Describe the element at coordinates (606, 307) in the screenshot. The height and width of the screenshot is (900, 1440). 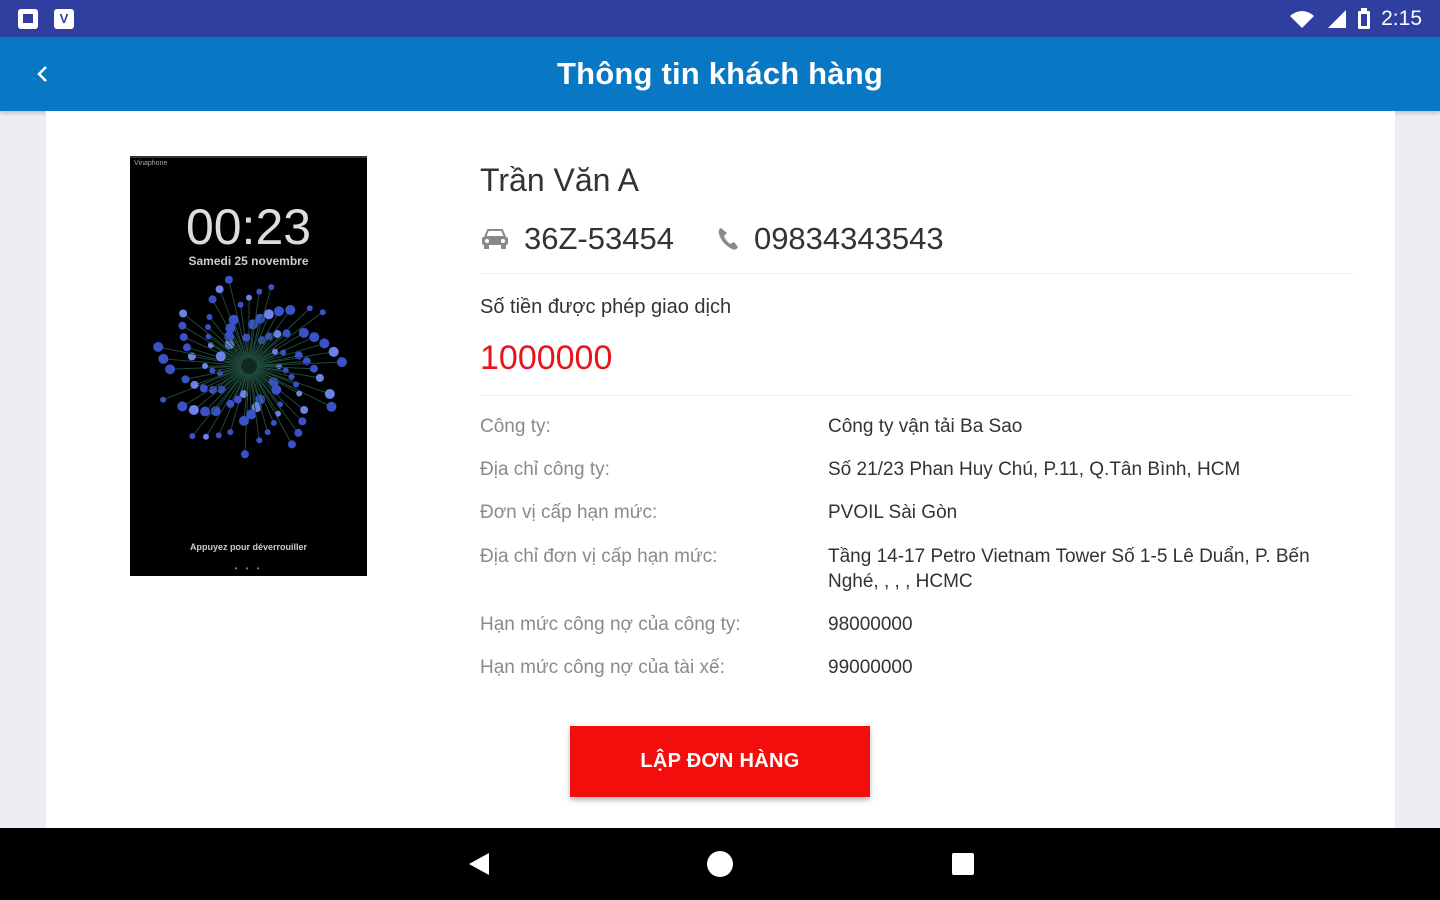
I see `transaction-limit-label: Số tiền được phép giao dịch` at that location.